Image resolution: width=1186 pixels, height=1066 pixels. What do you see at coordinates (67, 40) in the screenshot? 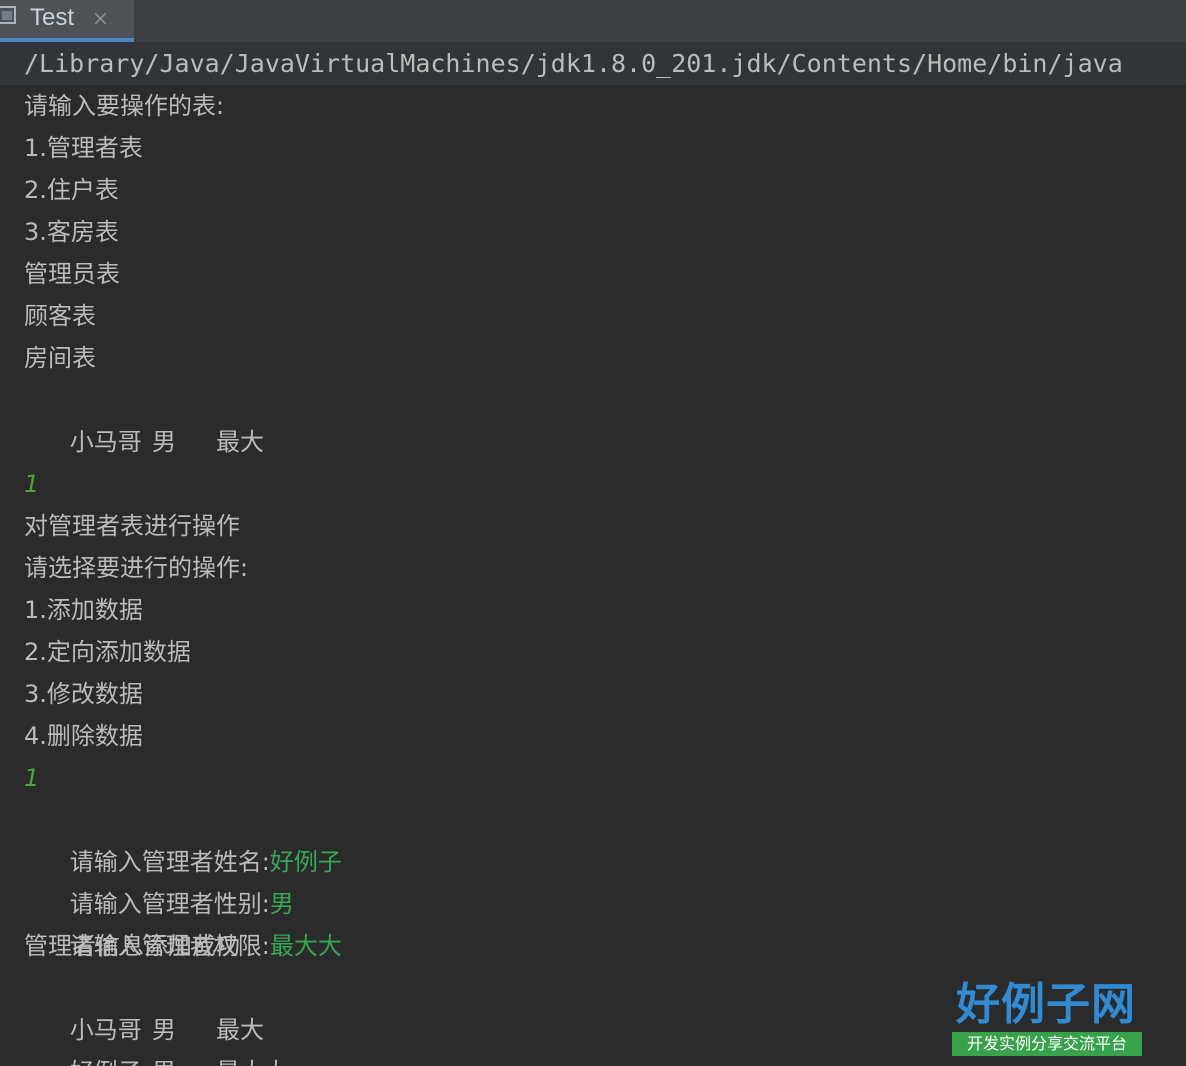
I see `active-tab-indicator` at bounding box center [67, 40].